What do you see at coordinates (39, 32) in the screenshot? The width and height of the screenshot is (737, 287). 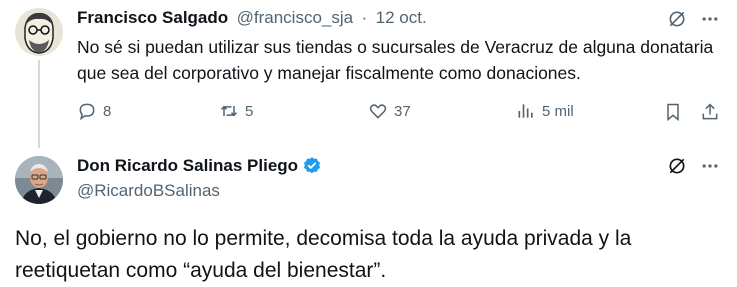 I see `avatar-francisco` at bounding box center [39, 32].